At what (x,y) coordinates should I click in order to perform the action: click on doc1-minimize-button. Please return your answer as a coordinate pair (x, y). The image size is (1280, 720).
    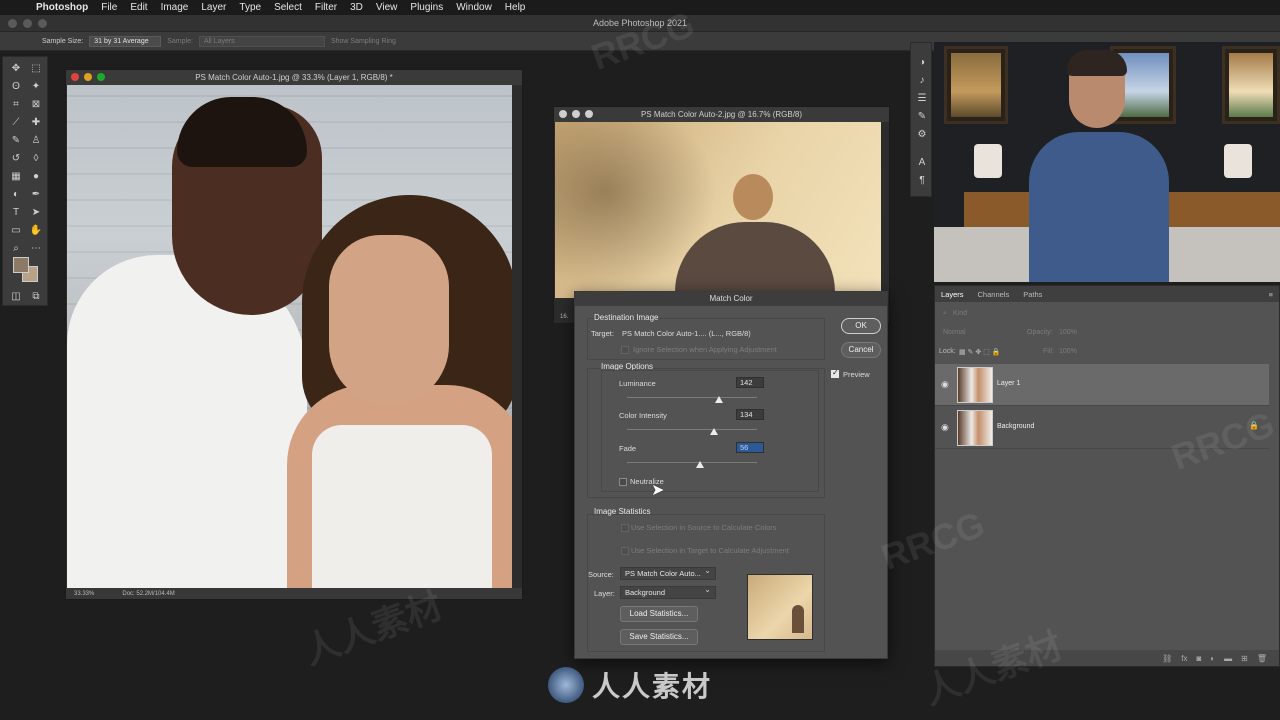
    Looking at the image, I should click on (88, 77).